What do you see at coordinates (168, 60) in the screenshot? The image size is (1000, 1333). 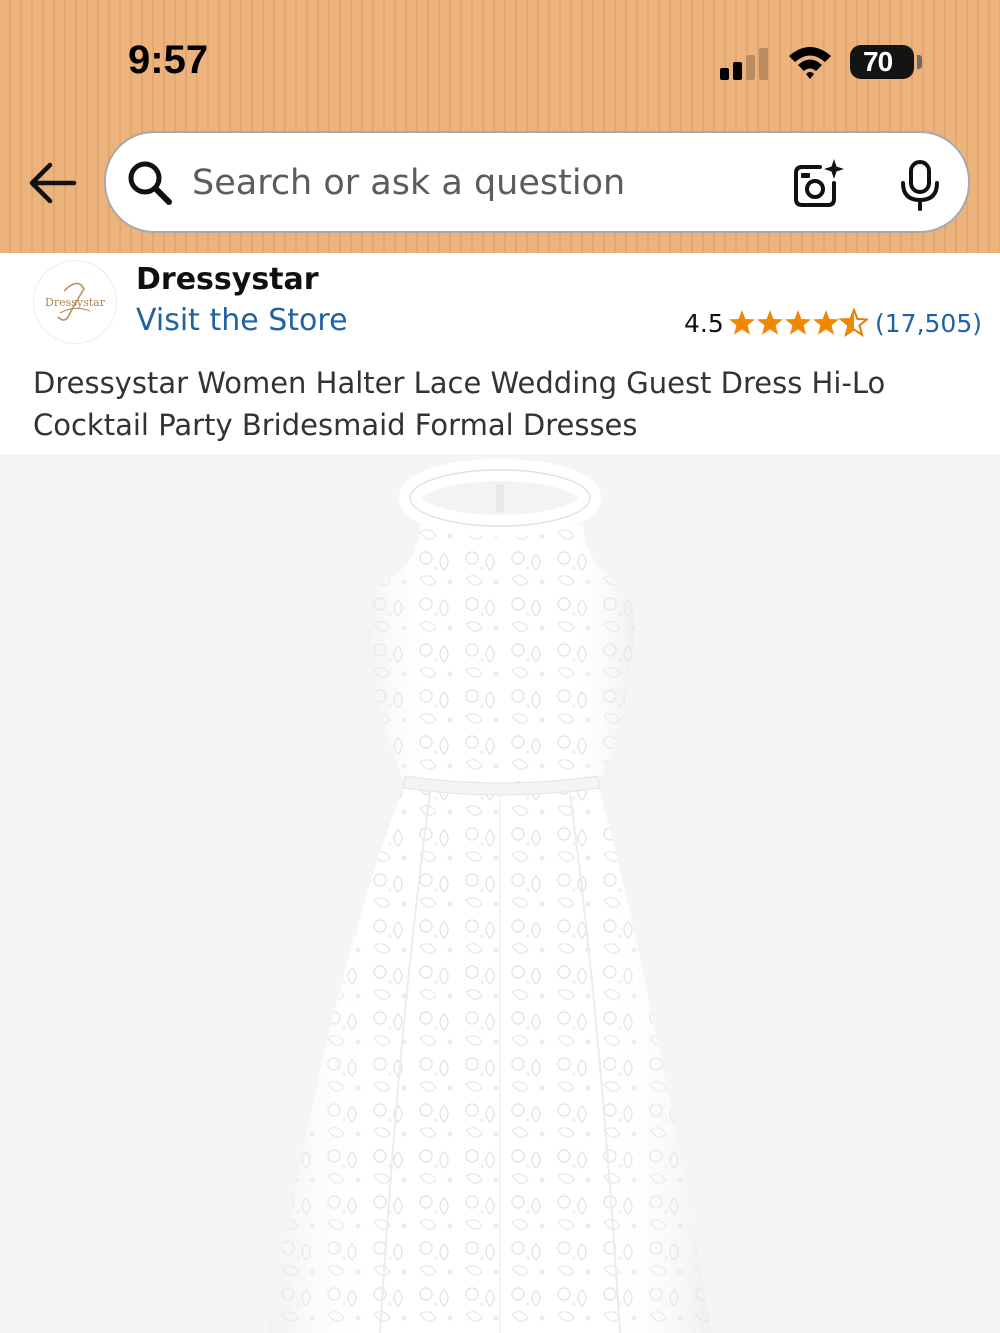 I see `status-time: 9:57` at bounding box center [168, 60].